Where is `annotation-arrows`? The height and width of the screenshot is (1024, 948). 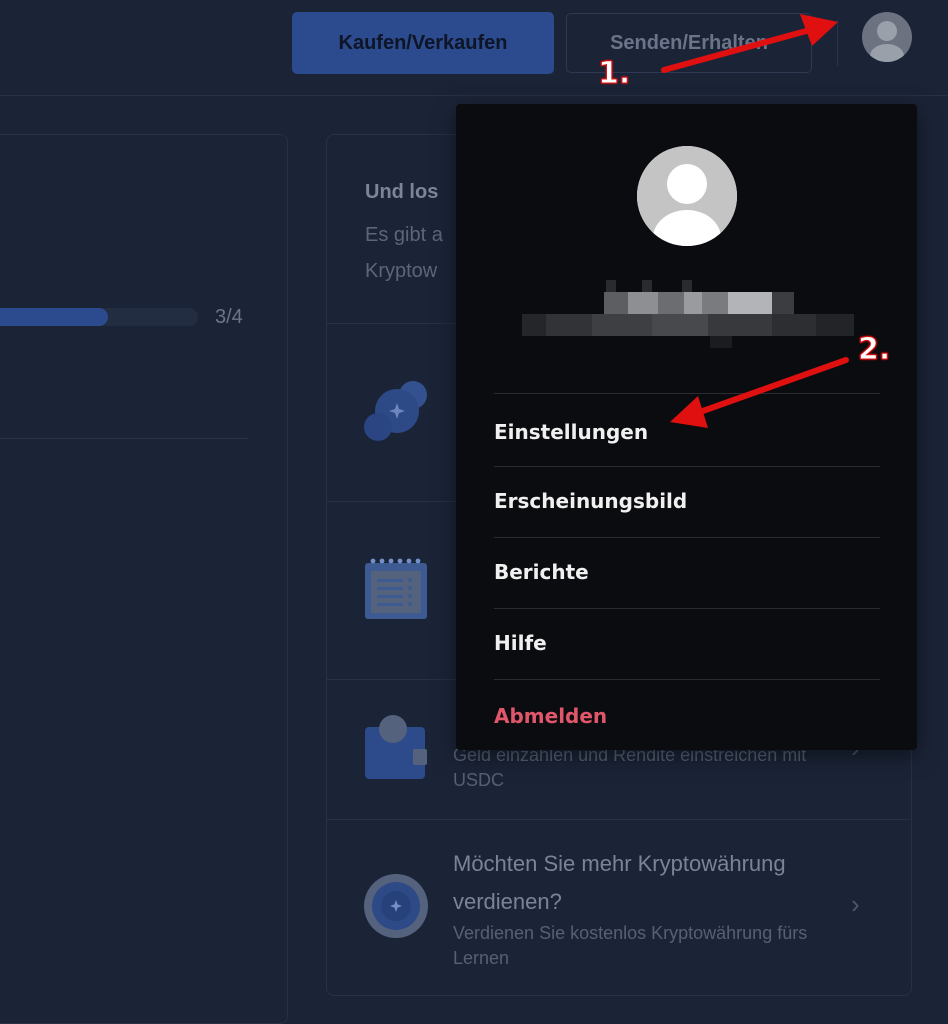
annotation-arrows is located at coordinates (755, 221).